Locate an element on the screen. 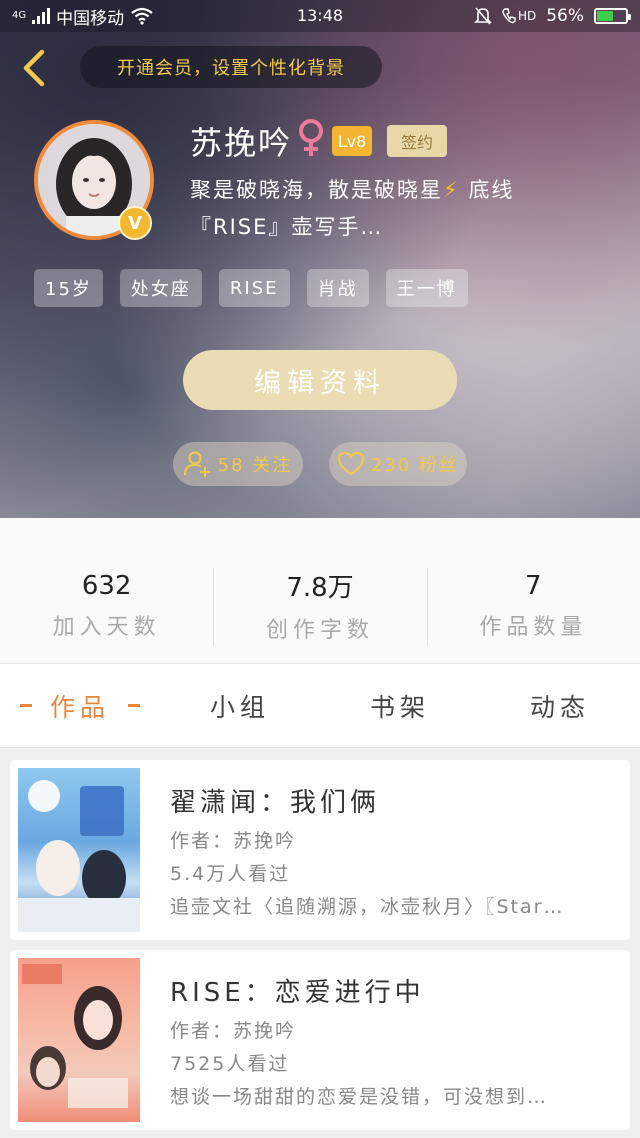 The image size is (640, 1138). chevron-left-icon is located at coordinates (34, 68).